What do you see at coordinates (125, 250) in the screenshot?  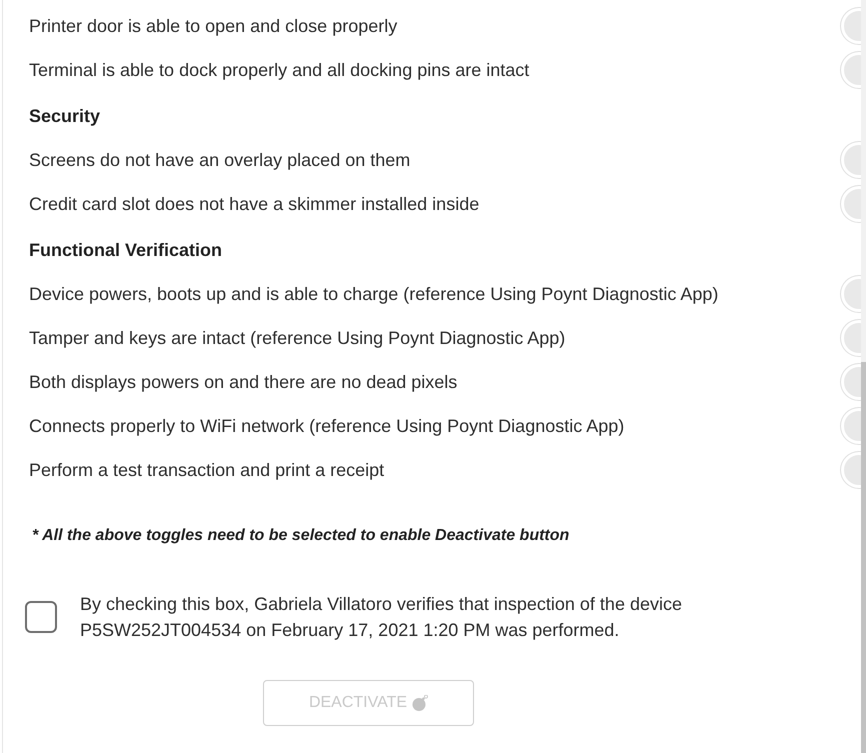 I see `section-heading: Functional Verification` at bounding box center [125, 250].